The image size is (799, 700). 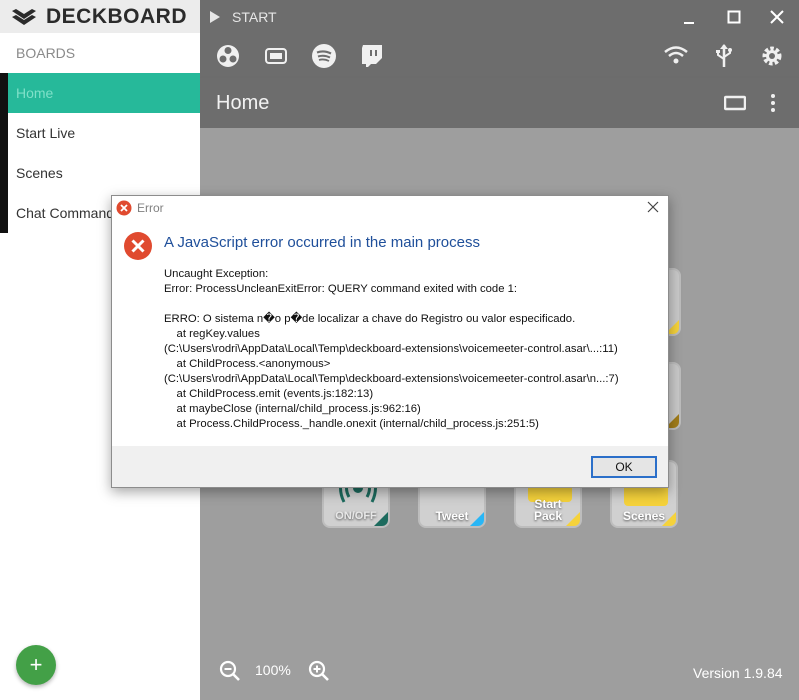 I want to click on obs-icon, so click(x=228, y=56).